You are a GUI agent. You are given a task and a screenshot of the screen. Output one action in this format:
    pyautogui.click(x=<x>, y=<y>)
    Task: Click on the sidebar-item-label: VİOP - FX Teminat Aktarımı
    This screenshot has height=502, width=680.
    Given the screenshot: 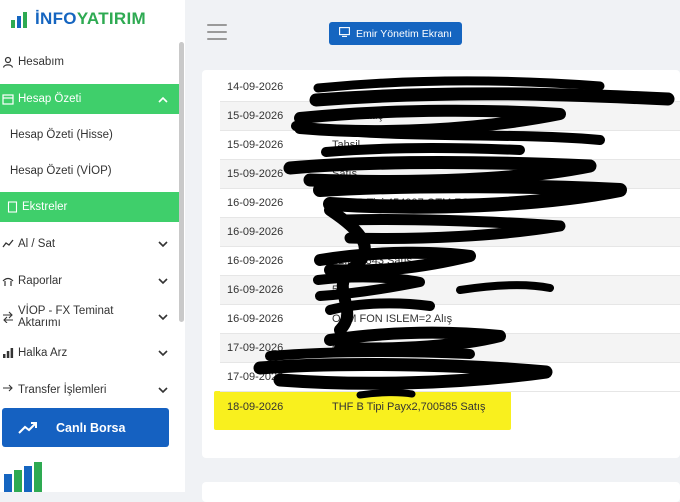 What is the action you would take?
    pyautogui.click(x=66, y=317)
    